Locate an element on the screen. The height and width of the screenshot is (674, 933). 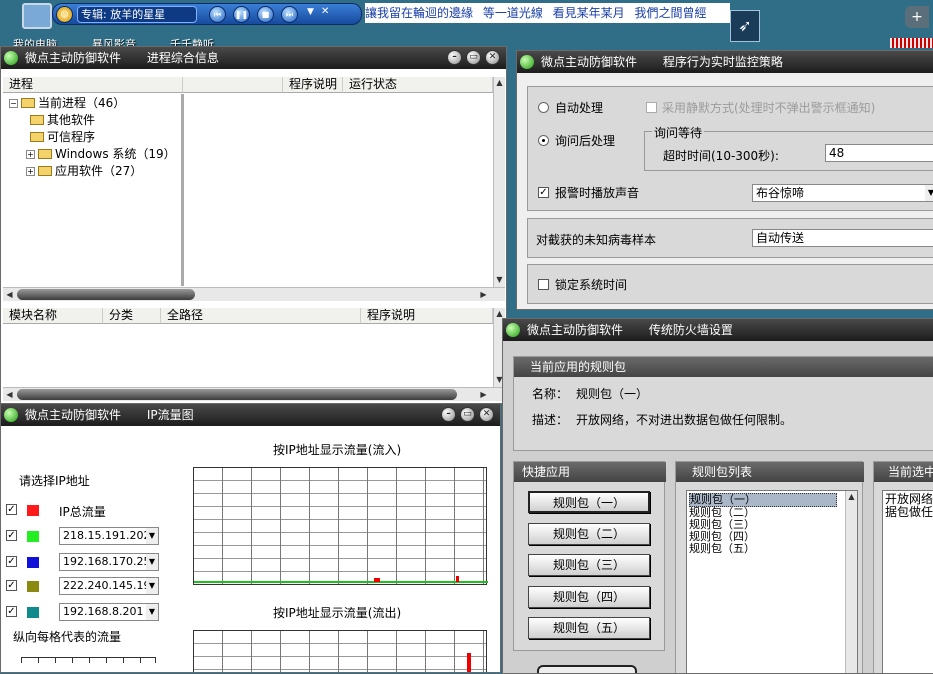
pause-icon: ❚❚ is located at coordinates (241, 14).